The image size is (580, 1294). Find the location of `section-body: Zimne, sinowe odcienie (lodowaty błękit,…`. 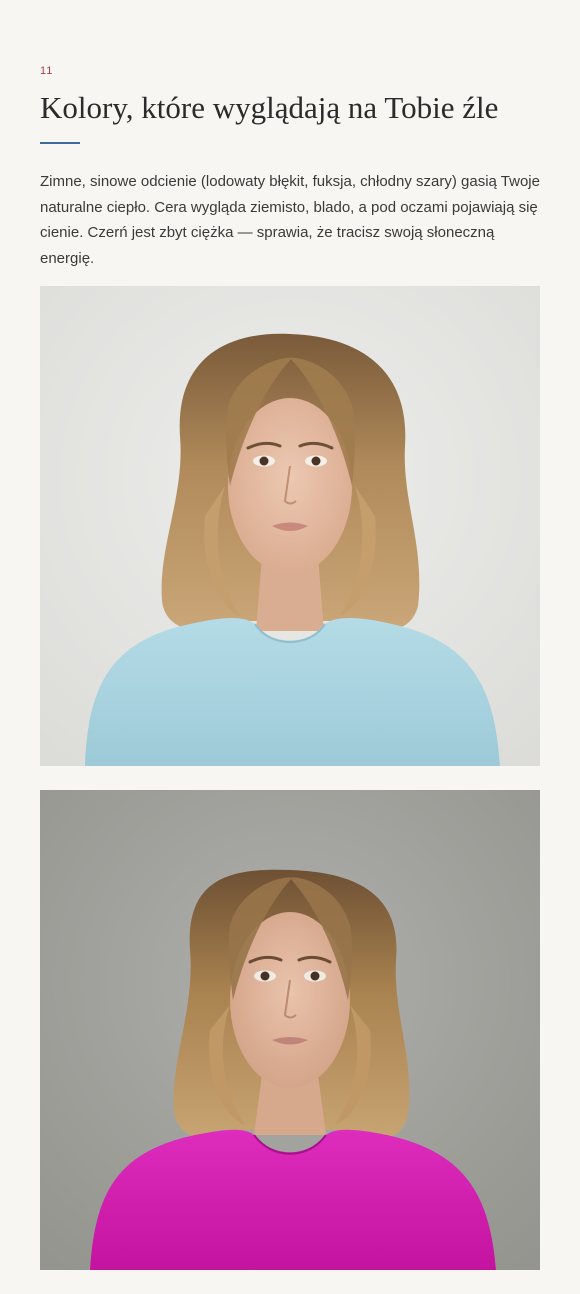

section-body: Zimne, sinowe odcienie (lodowaty błękit,… is located at coordinates (290, 220).